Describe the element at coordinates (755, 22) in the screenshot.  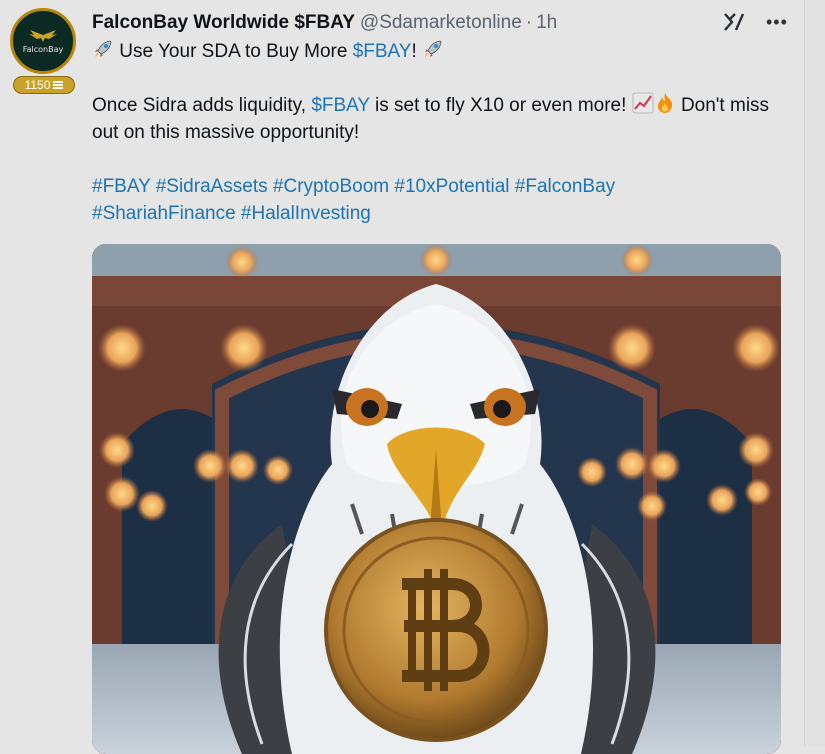
I see `tweet-actions: •••` at that location.